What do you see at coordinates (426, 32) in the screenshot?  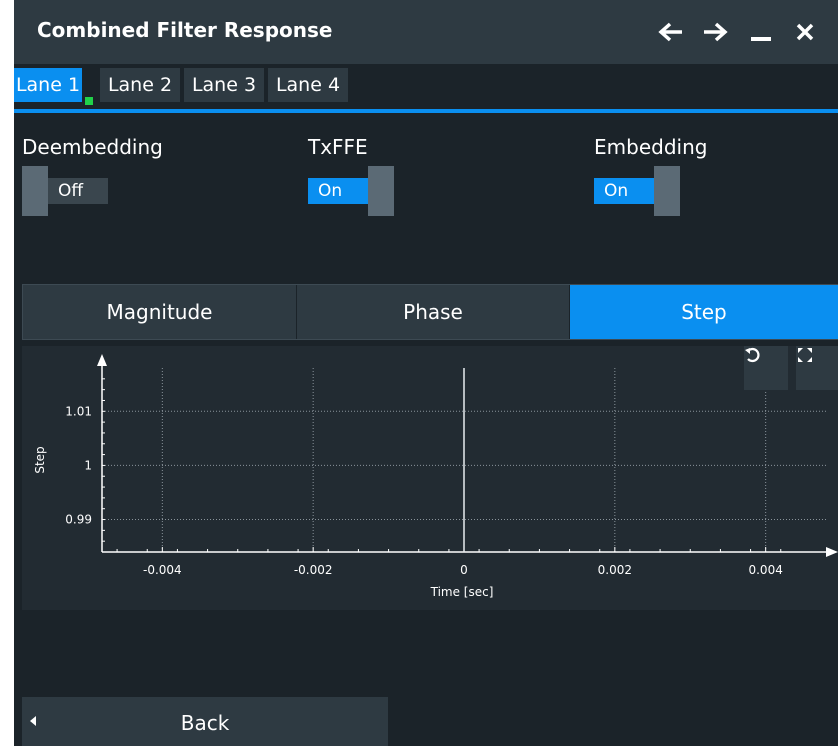 I see `title-bar: Combined Filter Response` at bounding box center [426, 32].